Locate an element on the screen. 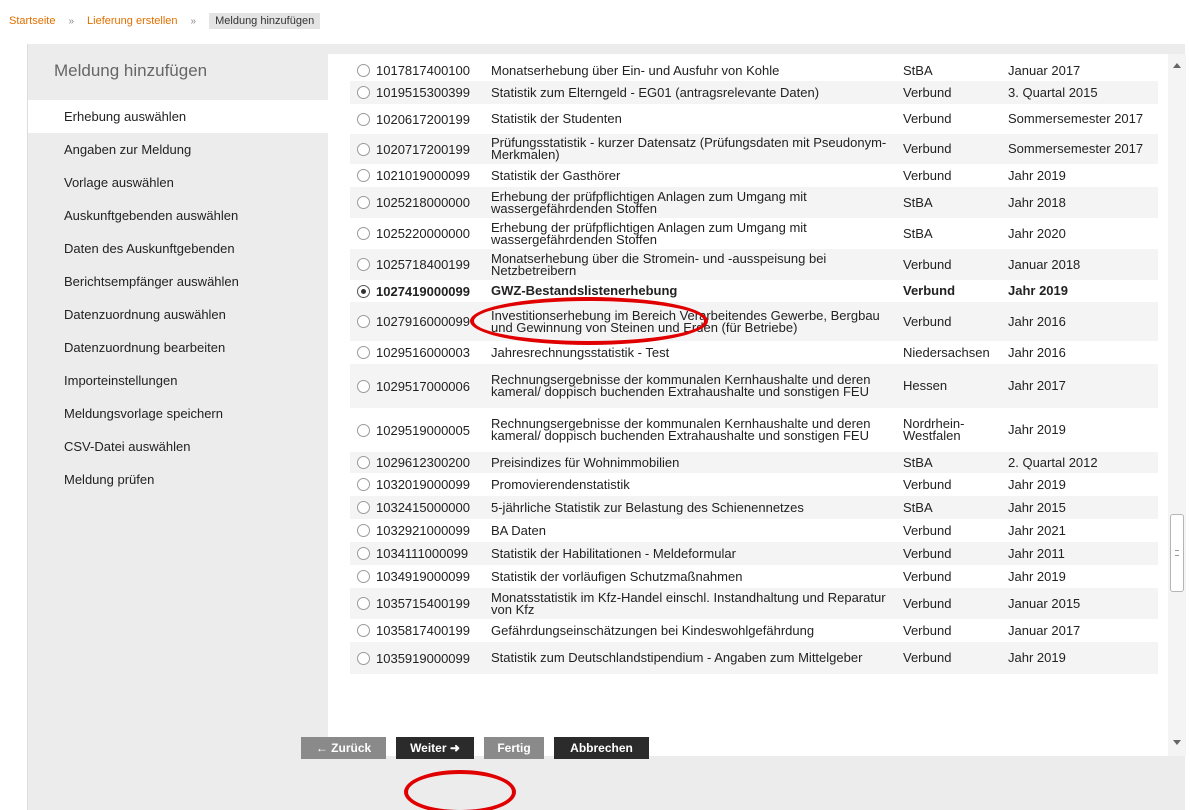 The image size is (1190, 810). survey-row: 1032921000099 BA Daten Verbund Jahr 2021 is located at coordinates (754, 530).